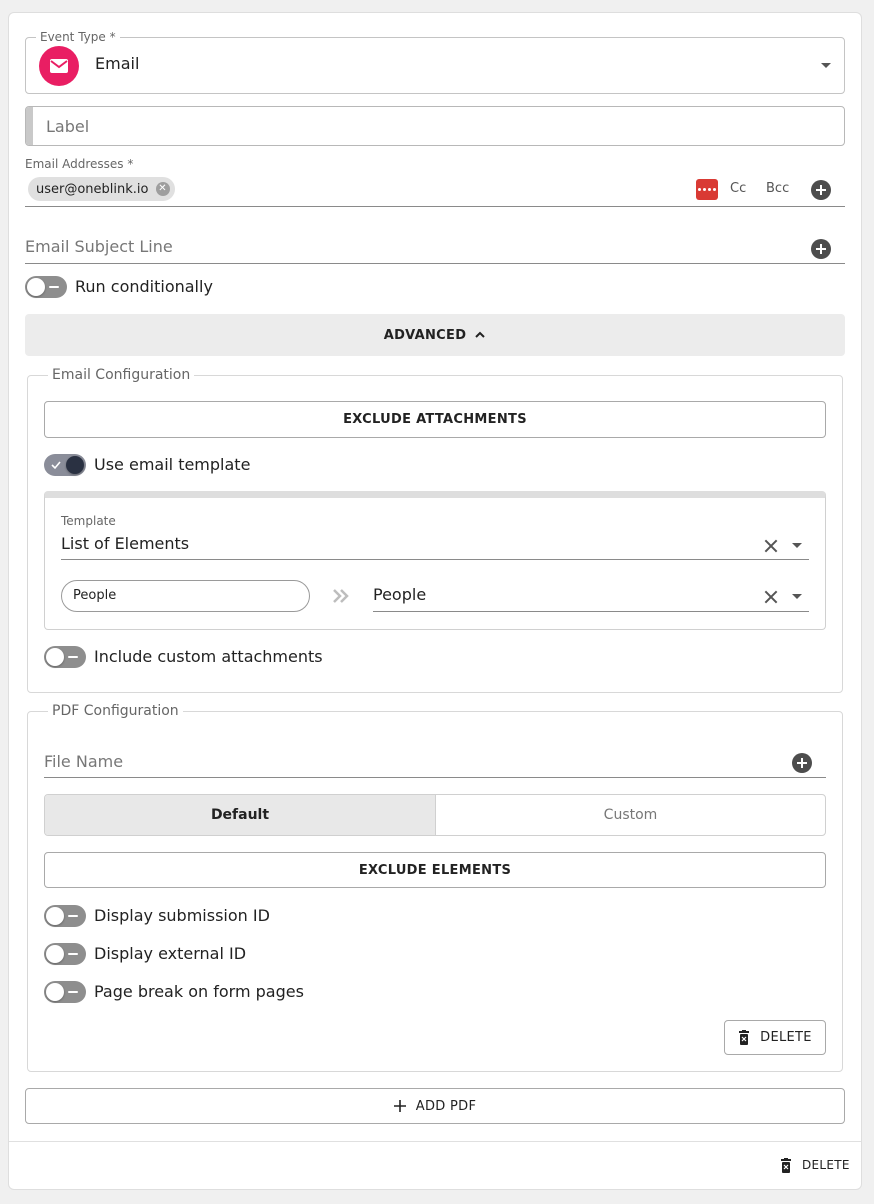 This screenshot has width=874, height=1204. I want to click on plus-icon, so click(399, 1106).